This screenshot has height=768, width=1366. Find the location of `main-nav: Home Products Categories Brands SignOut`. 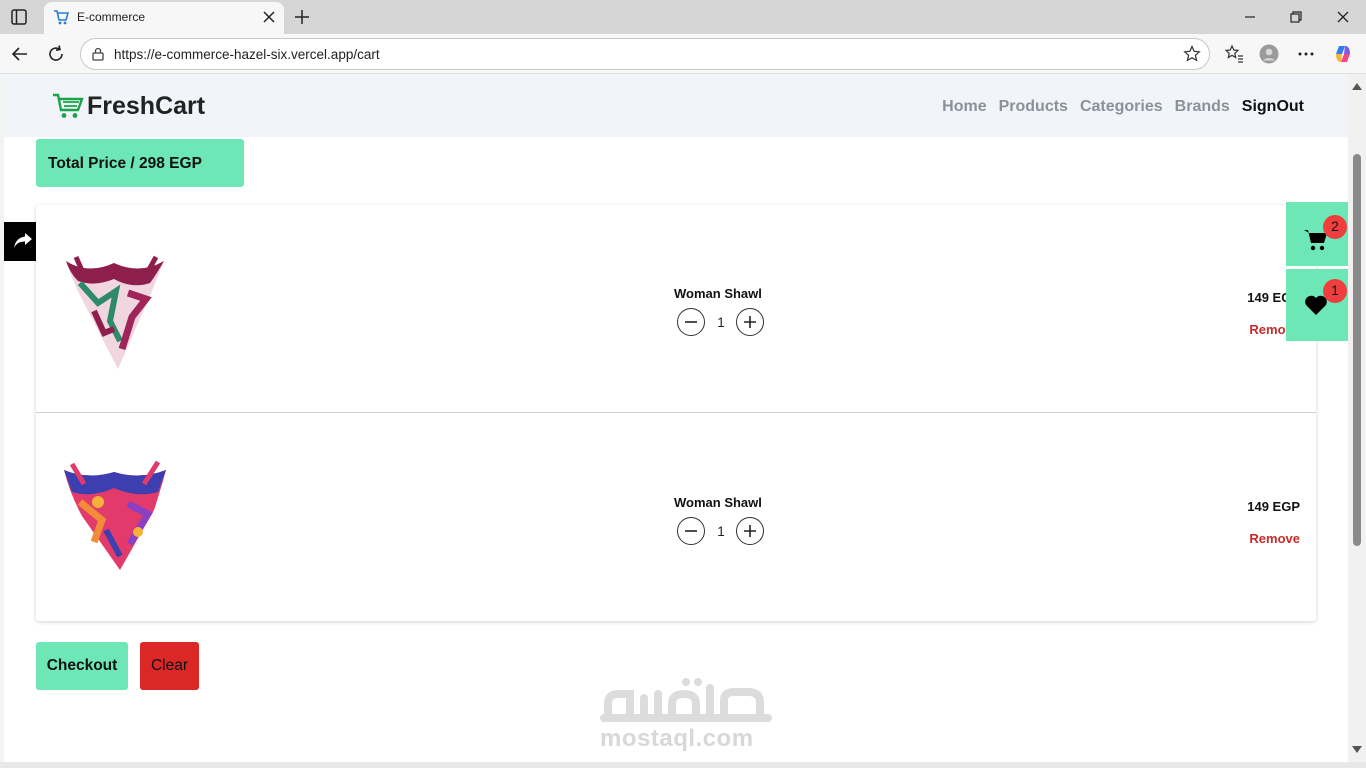

main-nav: Home Products Categories Brands SignOut is located at coordinates (1123, 107).